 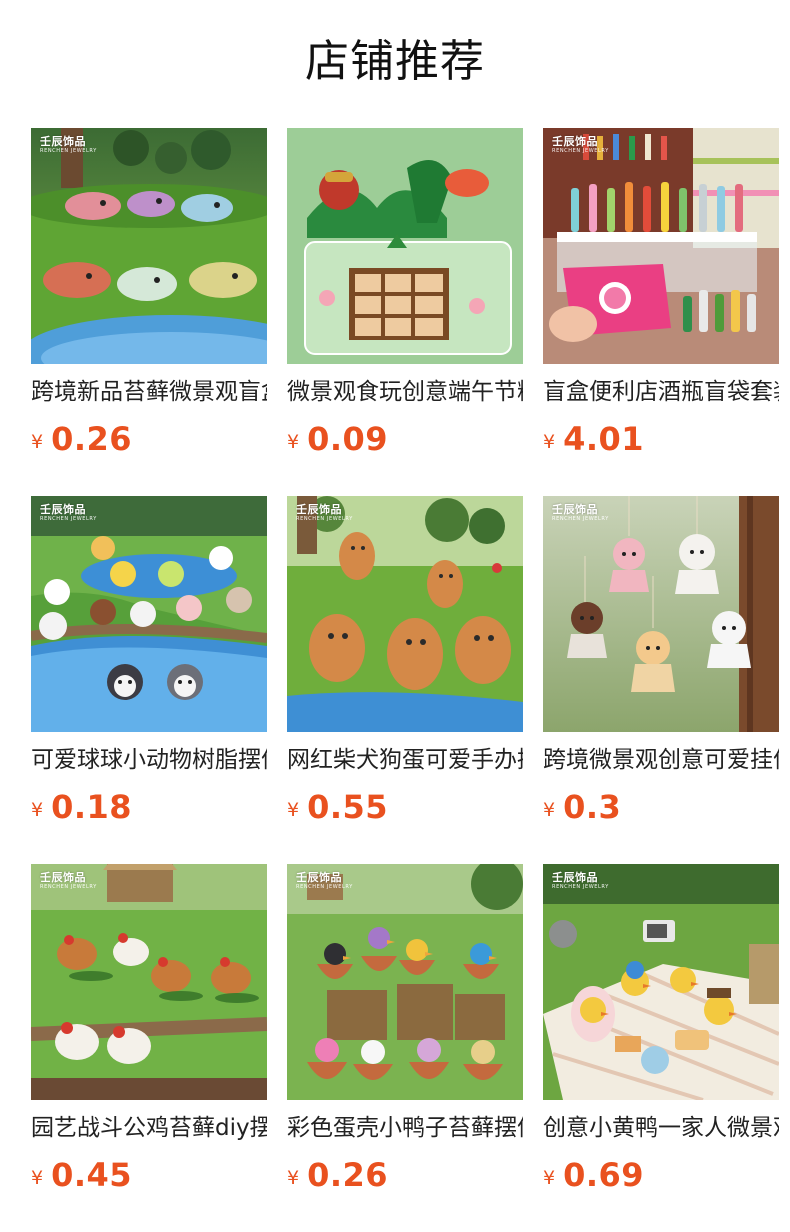 I want to click on price-amount: 0.09, so click(x=348, y=439).